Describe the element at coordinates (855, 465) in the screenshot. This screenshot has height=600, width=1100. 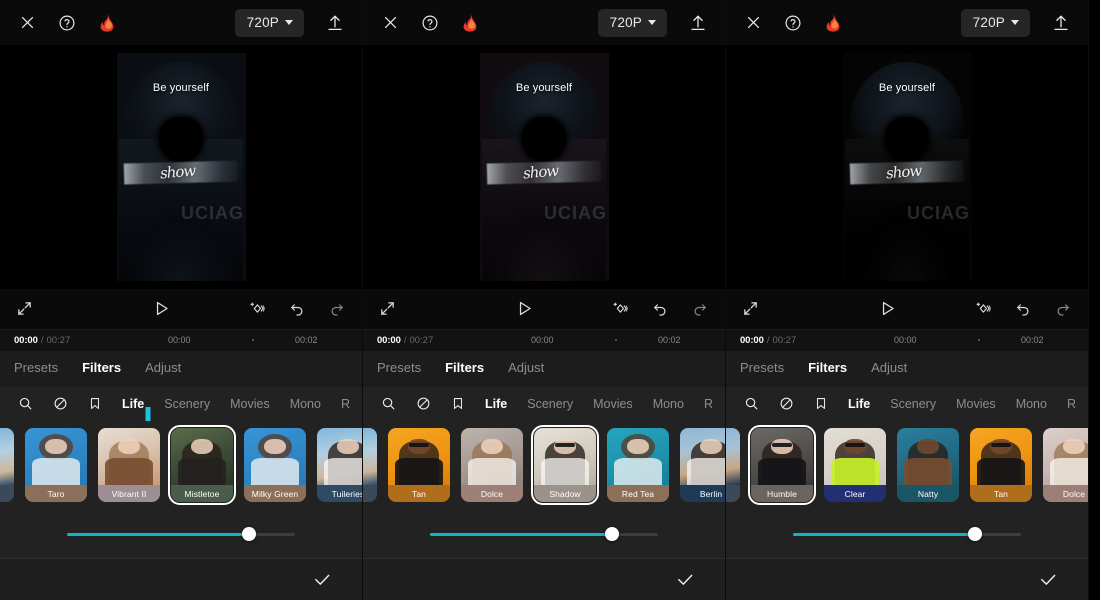
I see `filter-thumbnail-clear: Clear` at that location.